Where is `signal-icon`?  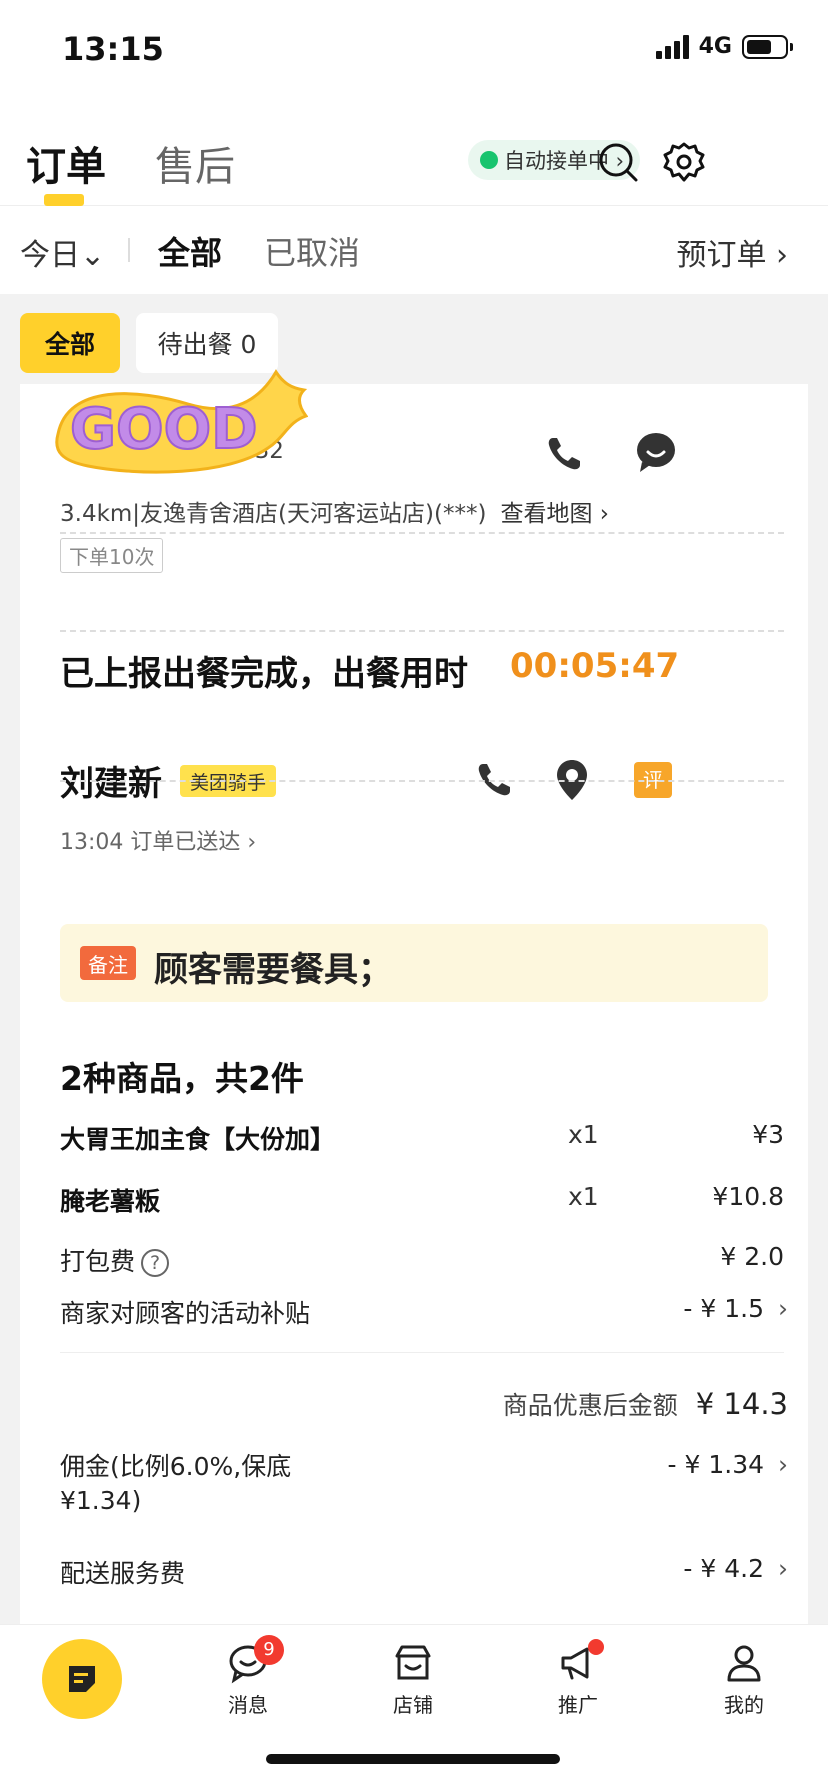 signal-icon is located at coordinates (672, 46).